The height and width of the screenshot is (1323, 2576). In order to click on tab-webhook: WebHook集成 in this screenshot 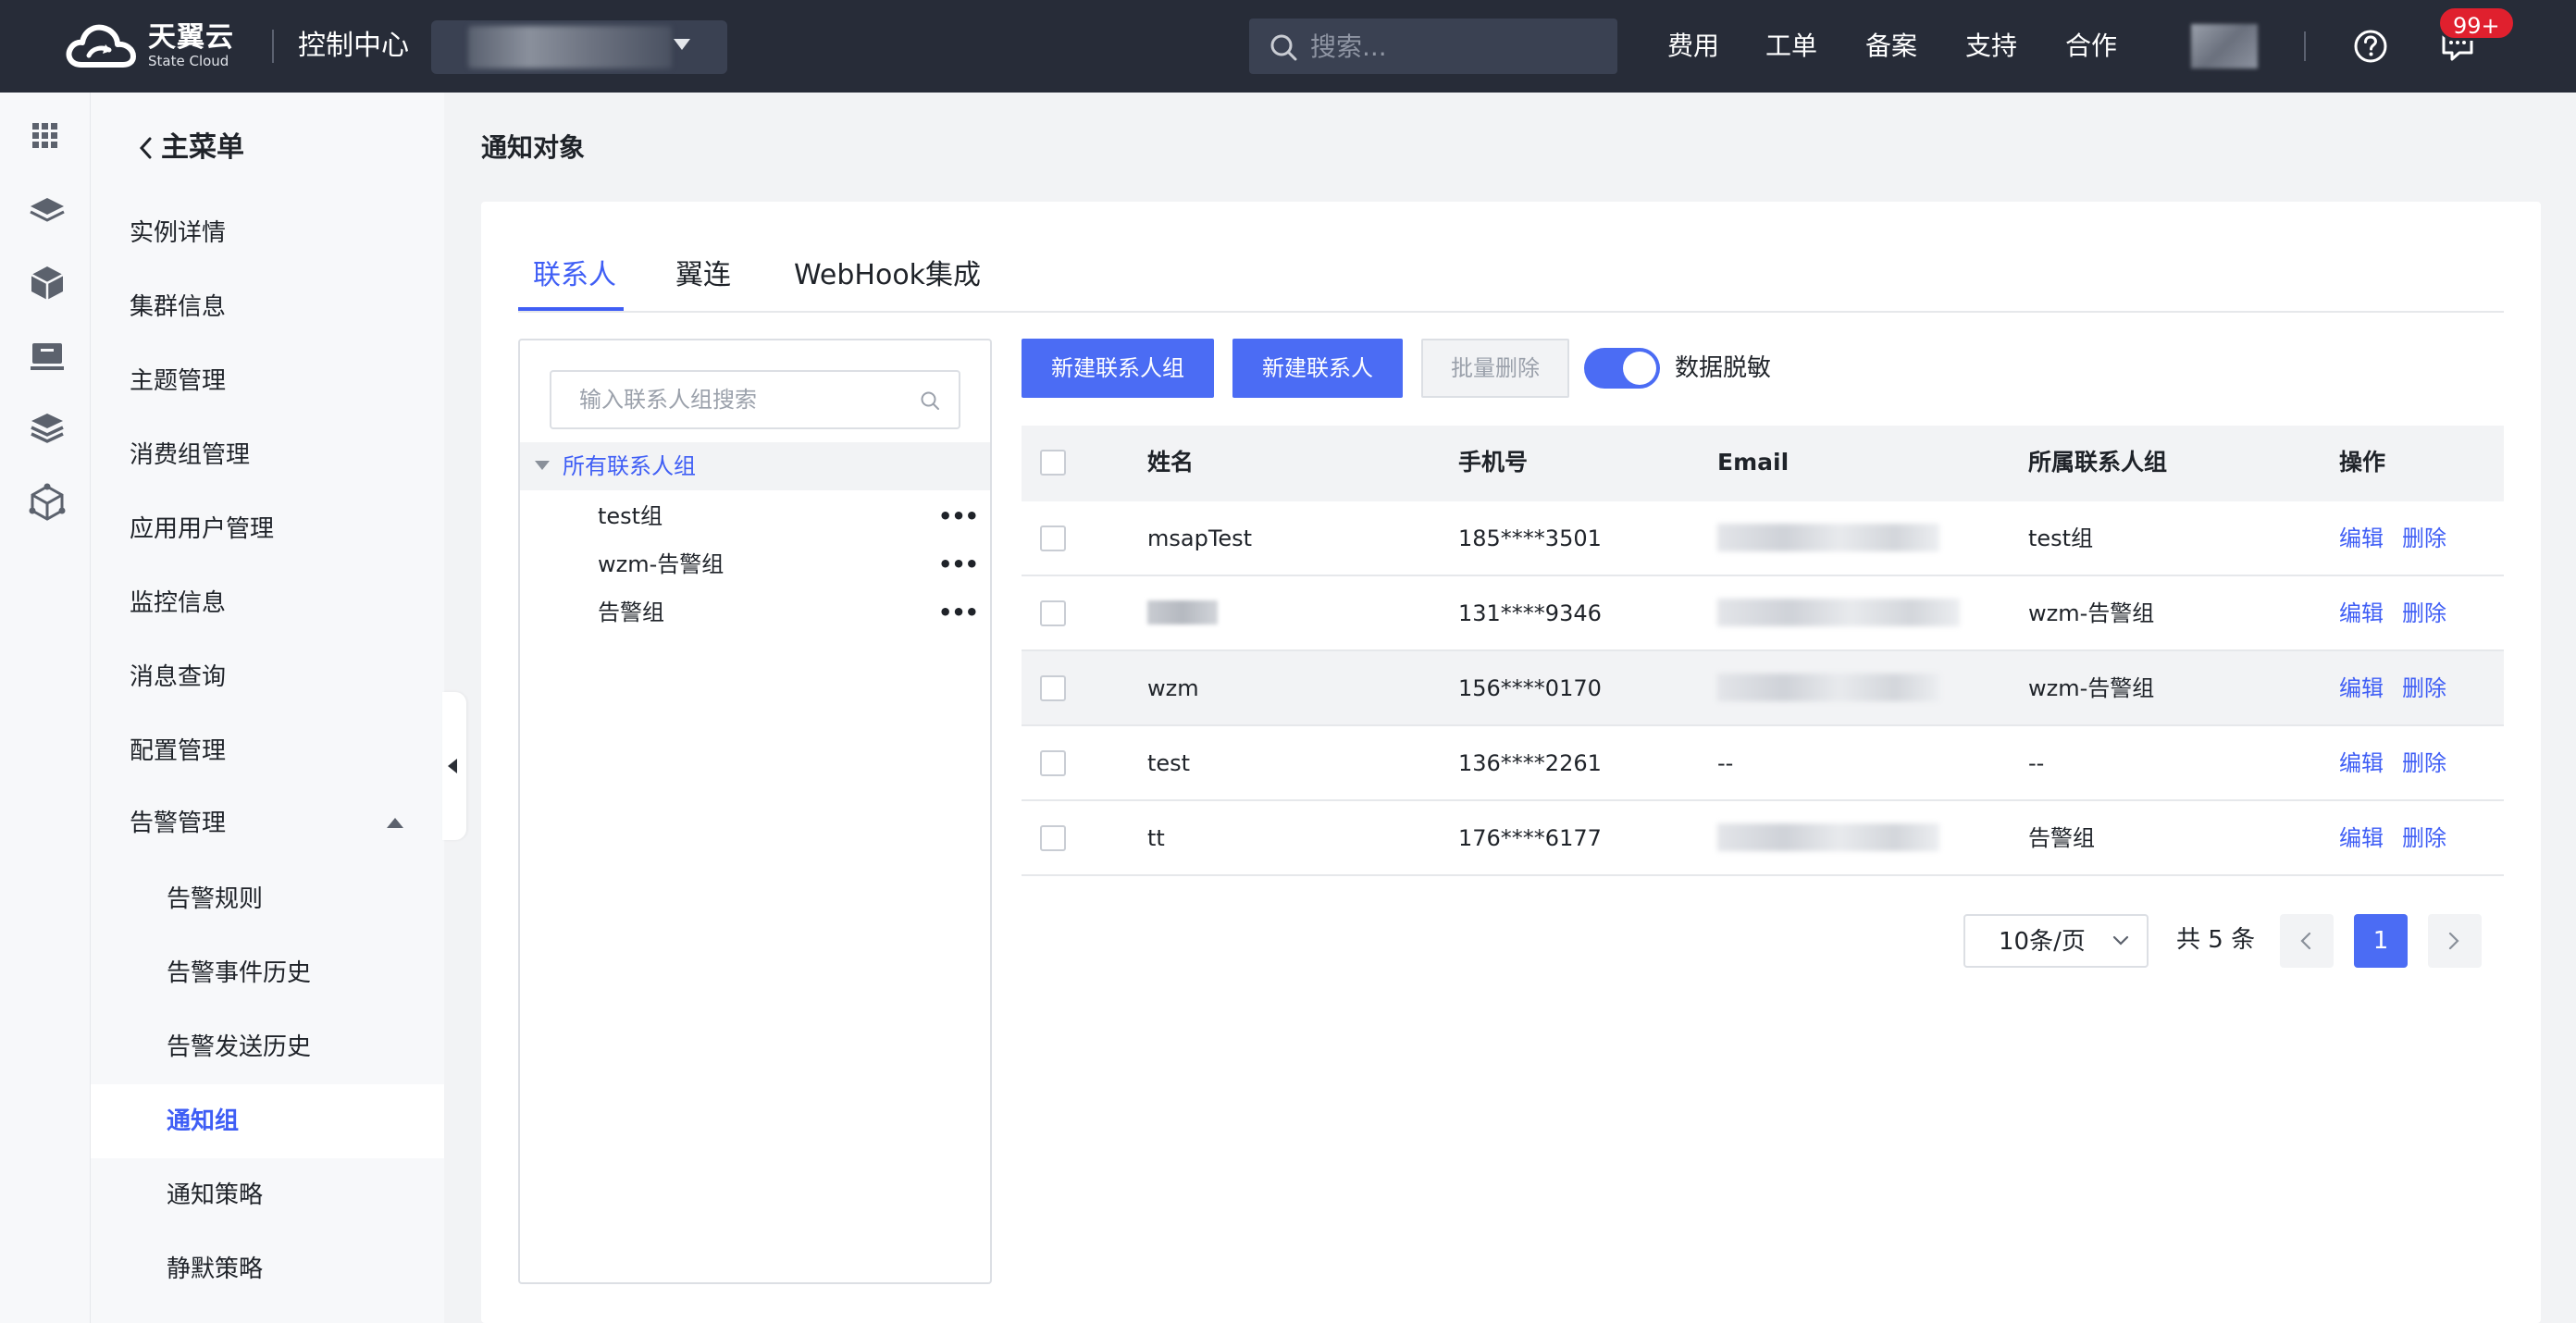, I will do `click(888, 276)`.